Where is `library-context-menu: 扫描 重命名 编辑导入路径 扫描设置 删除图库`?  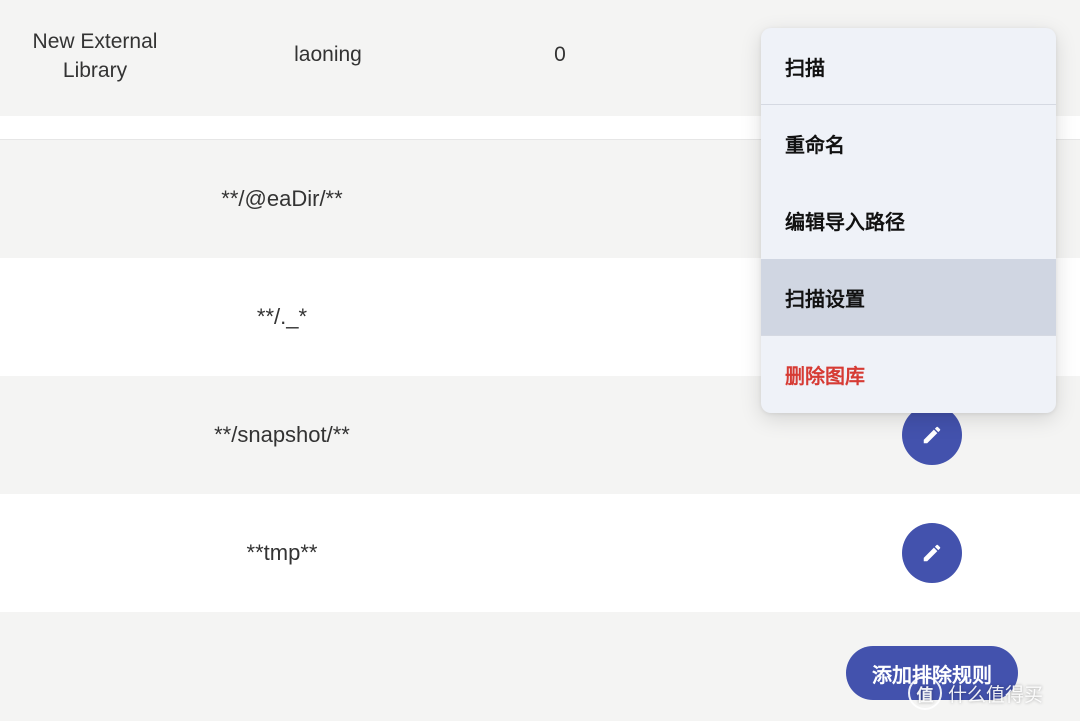 library-context-menu: 扫描 重命名 编辑导入路径 扫描设置 删除图库 is located at coordinates (908, 220).